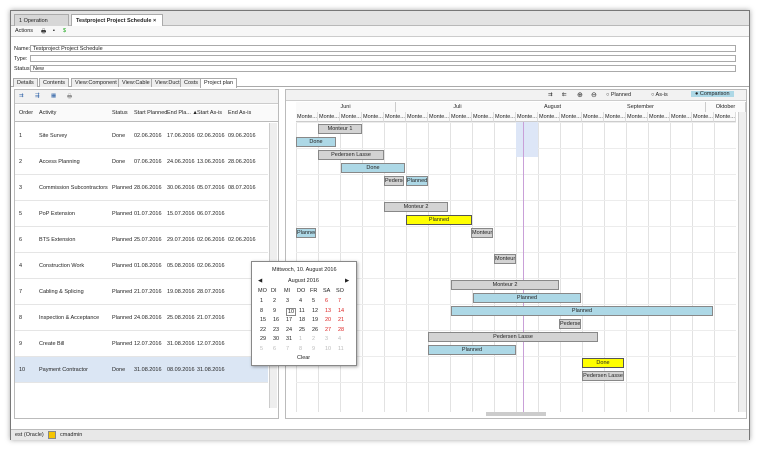 The image size is (764, 455). Describe the element at coordinates (315, 311) in the screenshot. I see `calendar-day: 12` at that location.